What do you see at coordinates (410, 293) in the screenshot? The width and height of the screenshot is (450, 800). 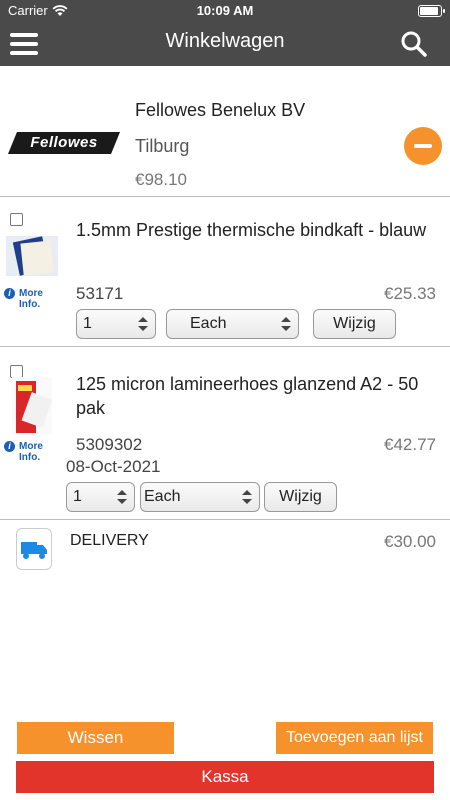 I see `product-price: €25.33` at bounding box center [410, 293].